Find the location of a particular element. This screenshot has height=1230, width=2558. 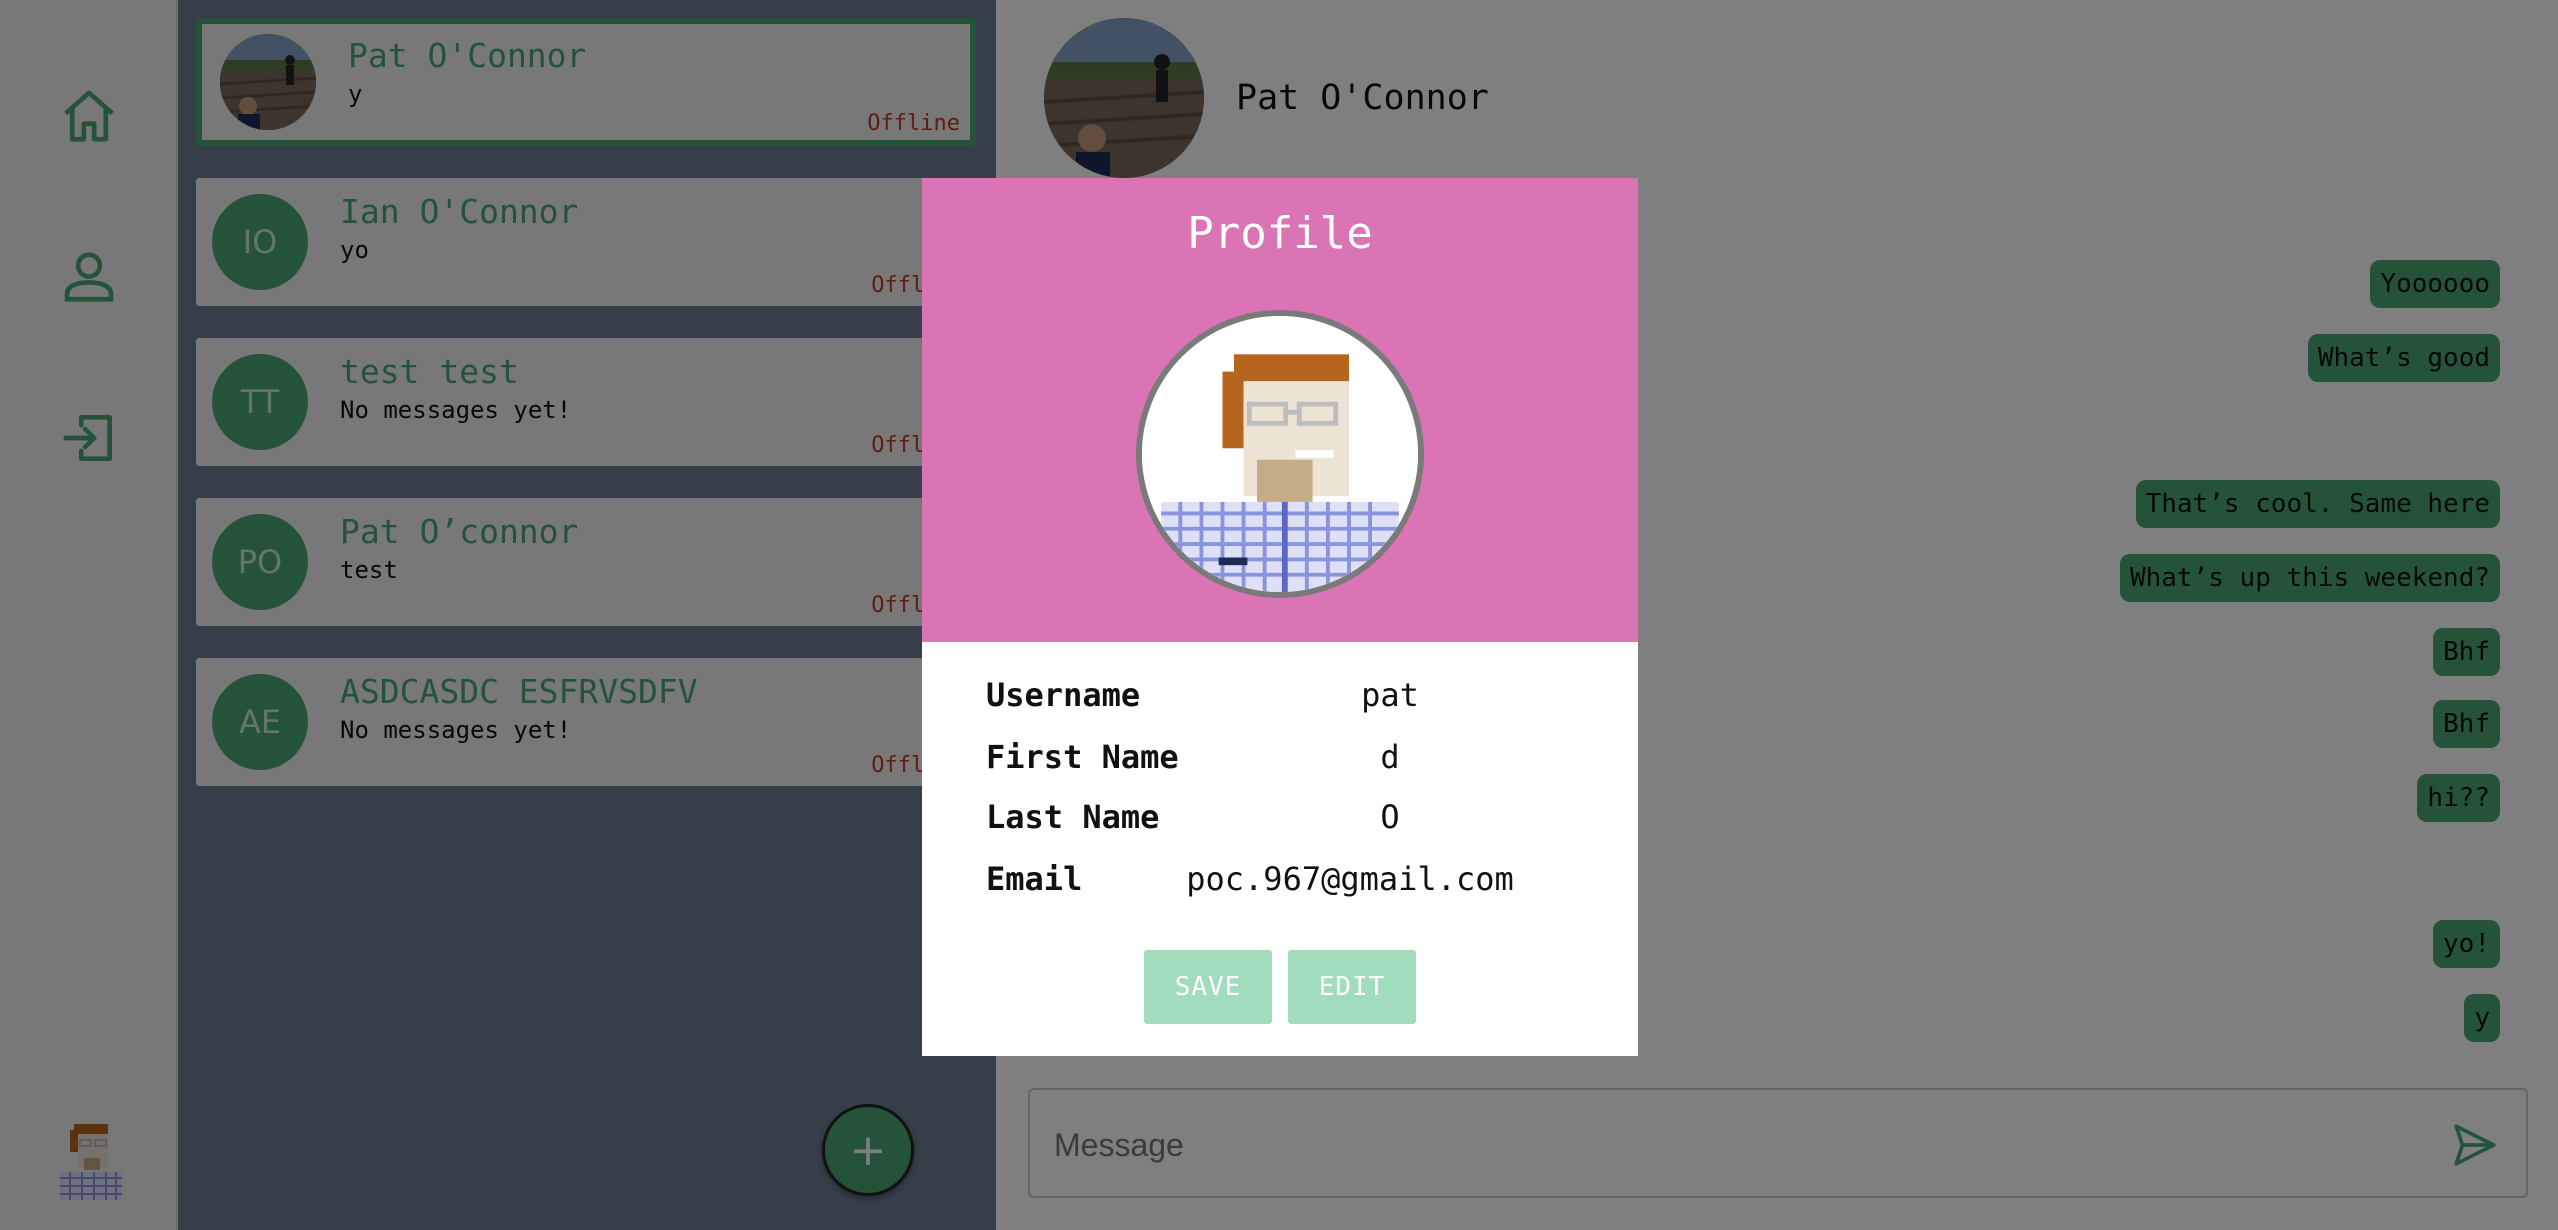

last-name-value: O is located at coordinates (1390, 817).